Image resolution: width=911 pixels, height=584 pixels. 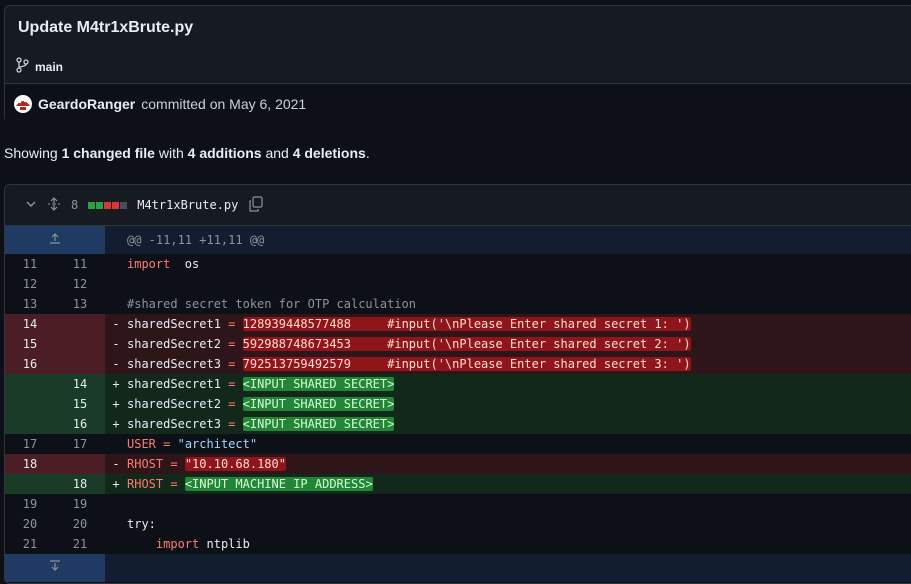 What do you see at coordinates (458, 504) in the screenshot?
I see `diff-line: 19 19` at bounding box center [458, 504].